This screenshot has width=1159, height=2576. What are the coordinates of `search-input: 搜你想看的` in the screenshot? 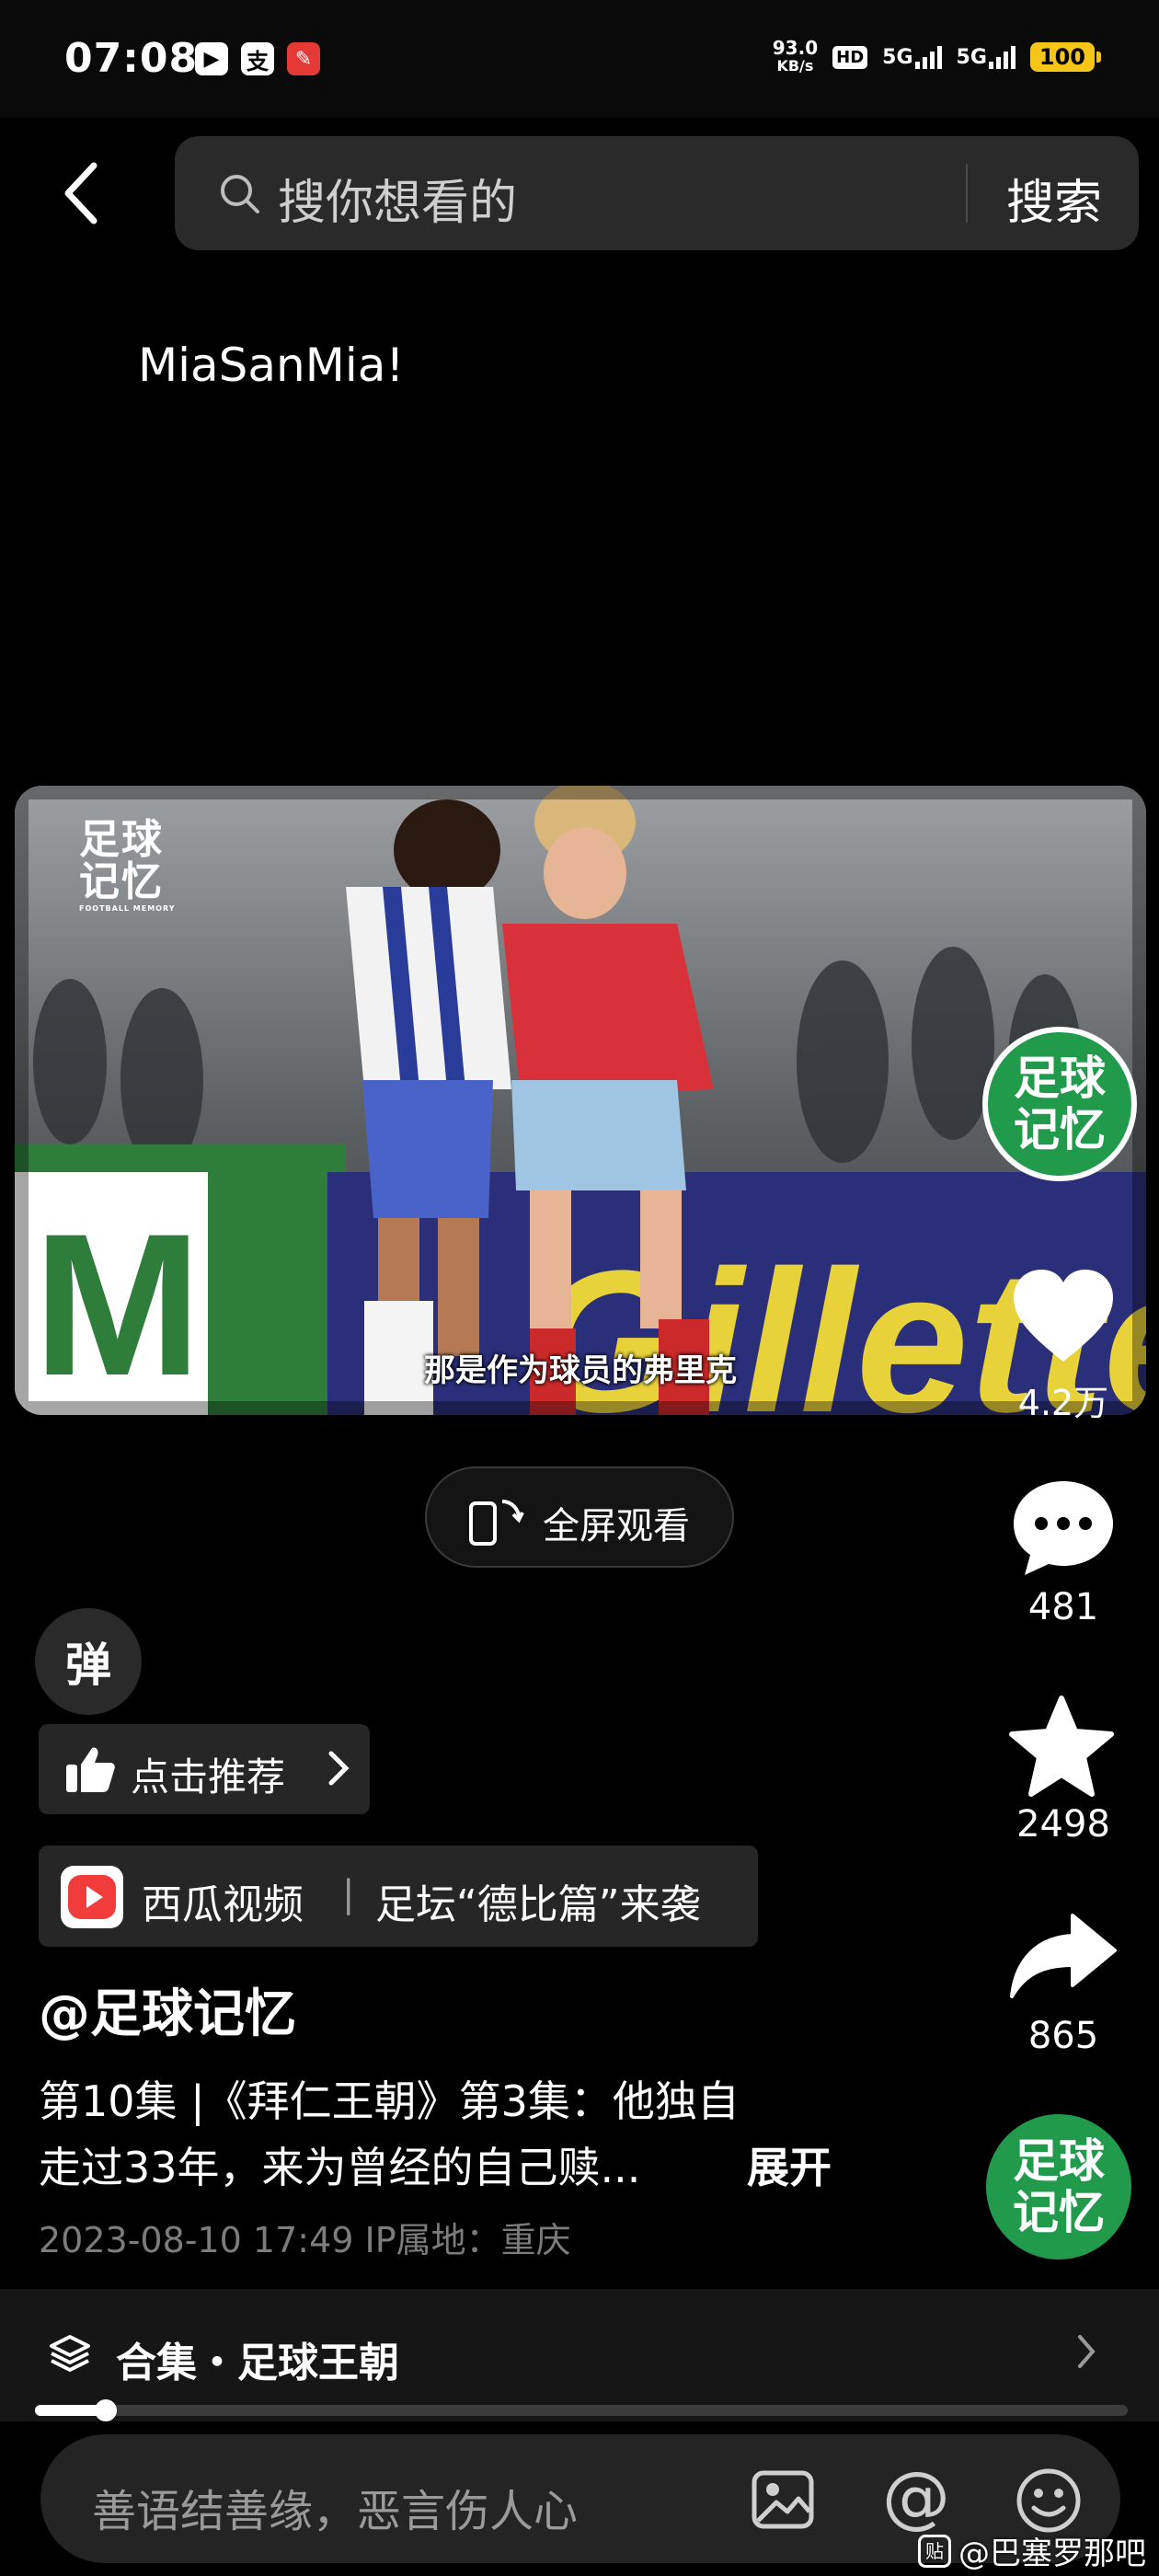 It's located at (397, 198).